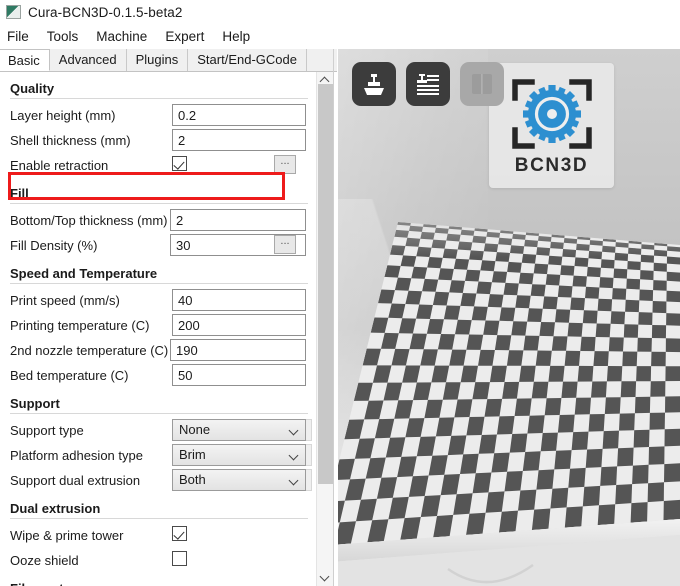 This screenshot has height=586, width=680. What do you see at coordinates (126, 36) in the screenshot?
I see `menu-item-machine: Machine` at bounding box center [126, 36].